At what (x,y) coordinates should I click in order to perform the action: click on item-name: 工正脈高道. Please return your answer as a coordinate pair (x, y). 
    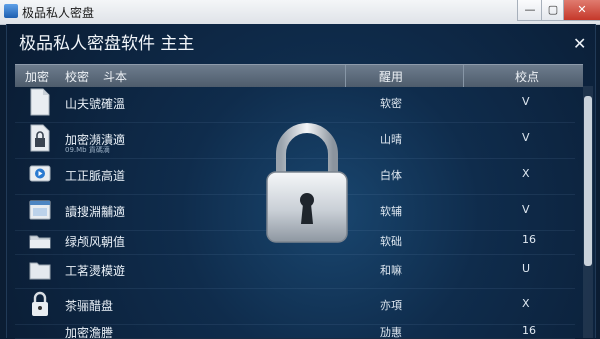
    Looking at the image, I should click on (95, 176).